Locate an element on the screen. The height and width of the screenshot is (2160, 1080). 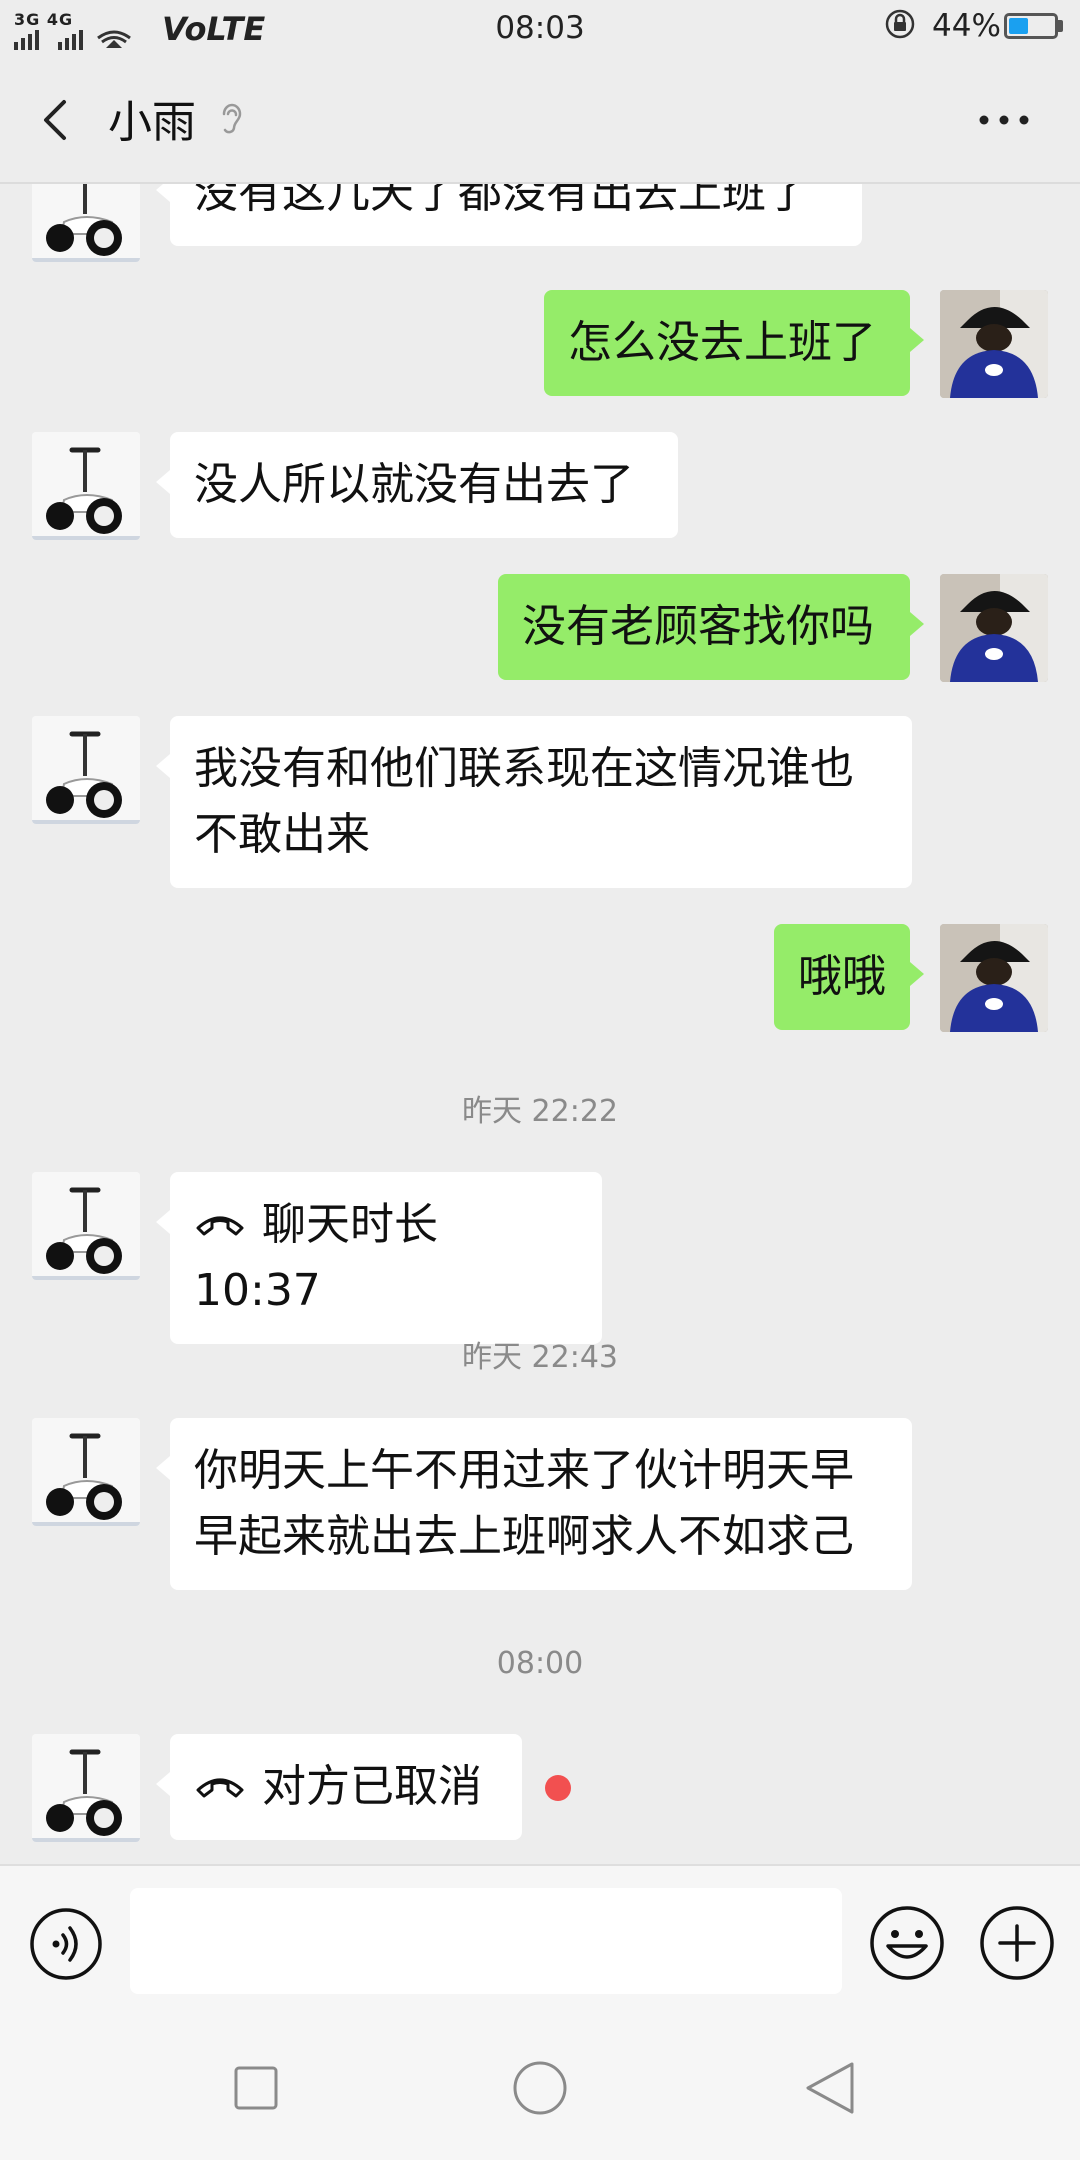
back-triangle-icon is located at coordinates (830, 2088).